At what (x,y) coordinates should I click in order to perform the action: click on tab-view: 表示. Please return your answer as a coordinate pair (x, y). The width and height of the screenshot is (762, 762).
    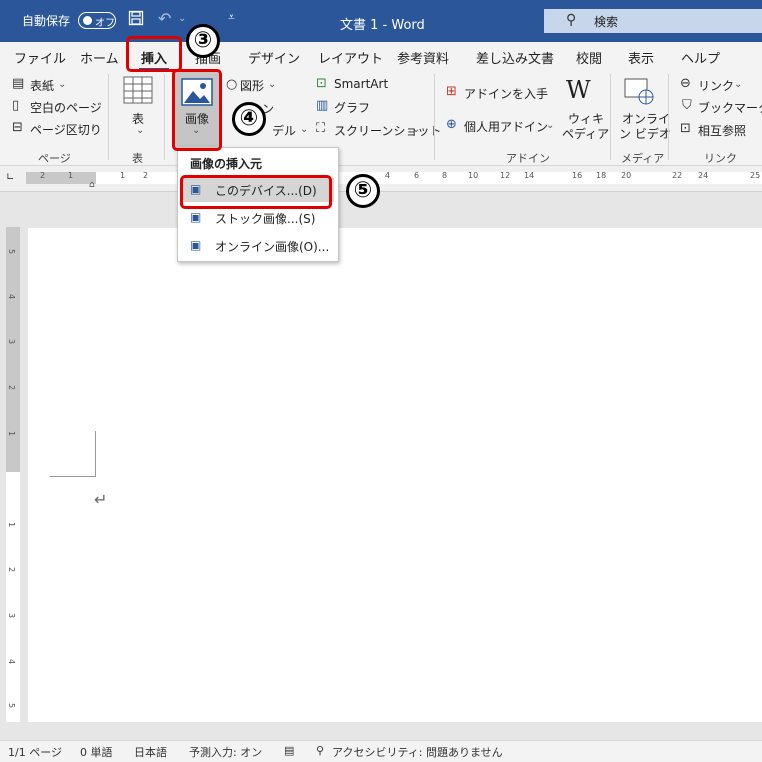
    Looking at the image, I should click on (641, 57).